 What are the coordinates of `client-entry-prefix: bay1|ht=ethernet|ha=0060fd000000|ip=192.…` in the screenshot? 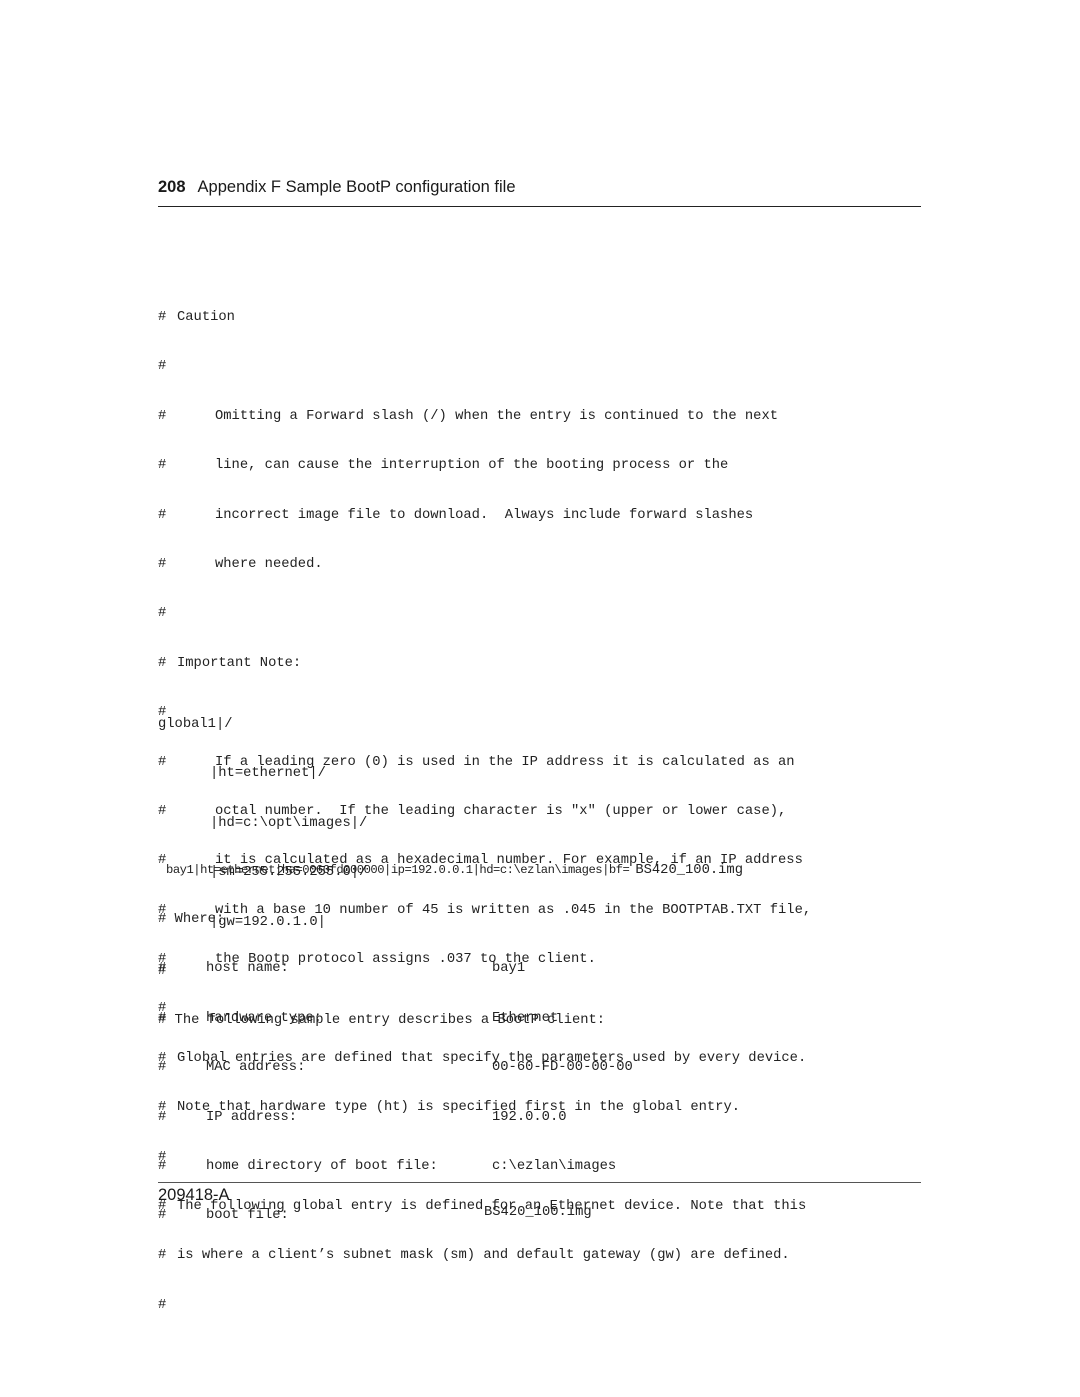 It's located at (398, 870).